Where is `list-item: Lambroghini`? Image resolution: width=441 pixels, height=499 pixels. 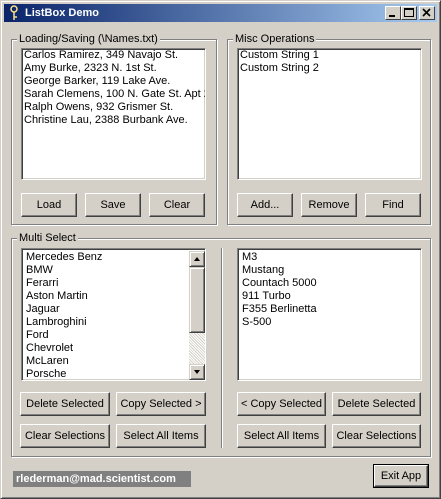
list-item: Lambroghini is located at coordinates (106, 322).